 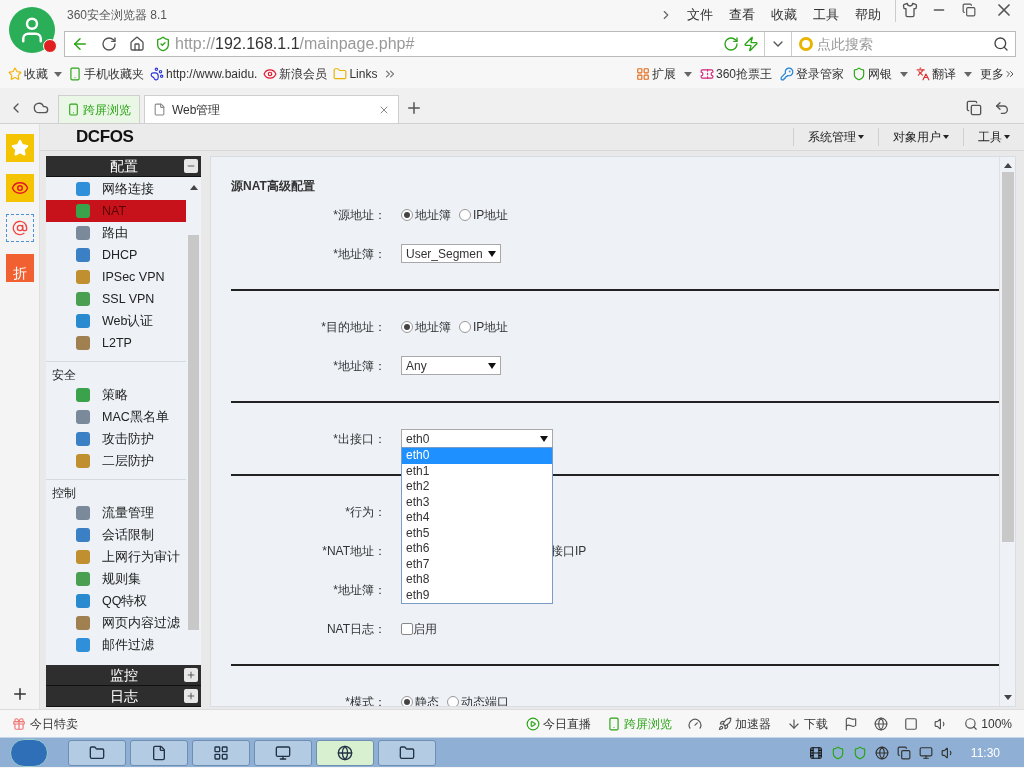 I want to click on nav-item: 上网行为审计, so click(x=116, y=557).